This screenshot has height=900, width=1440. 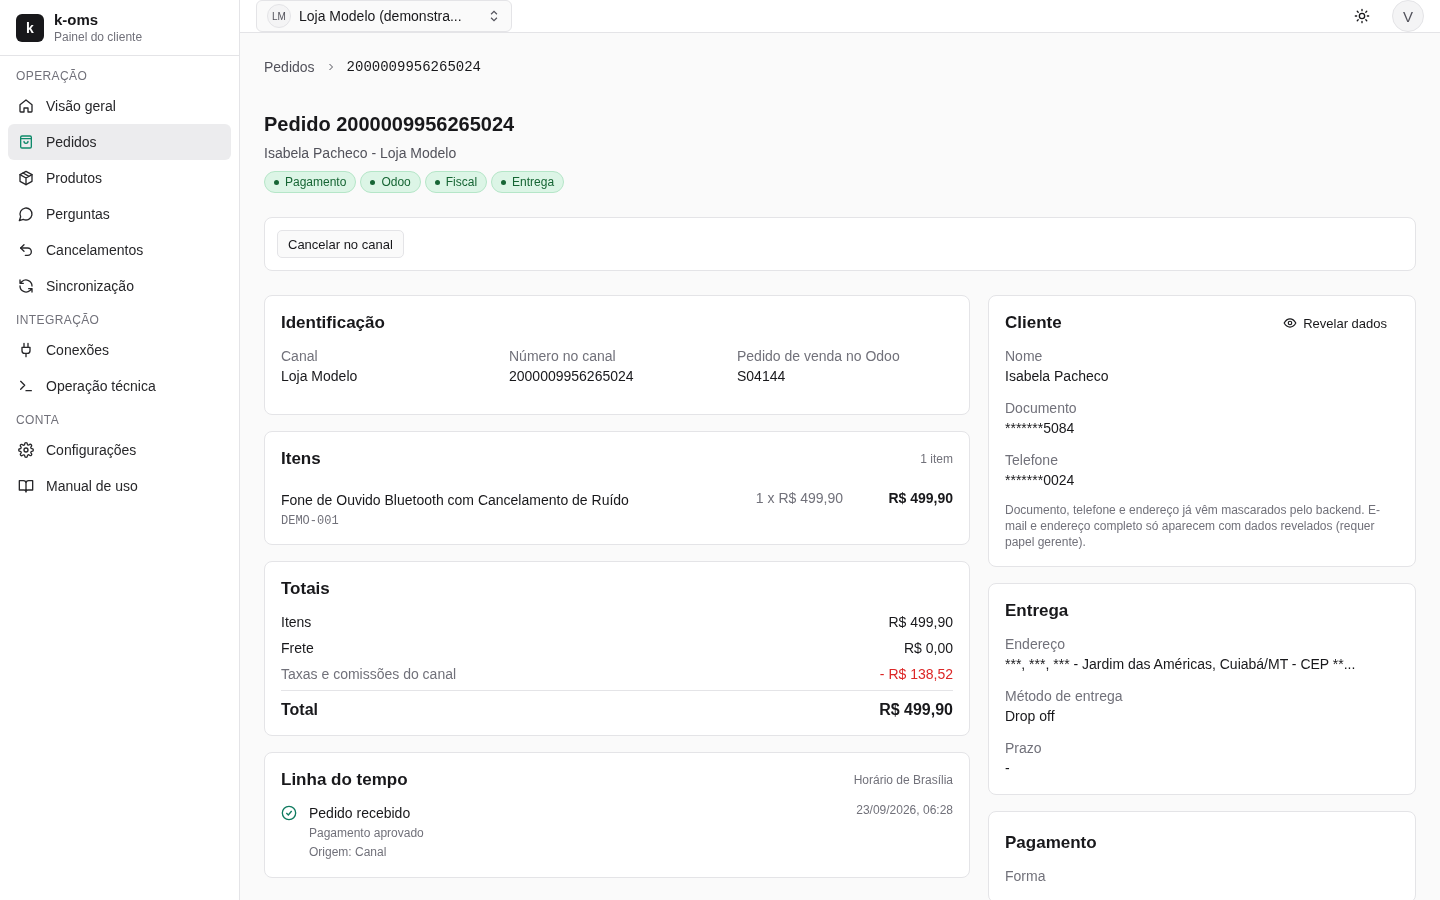 I want to click on section-heading: INTEGRAÇÃO, so click(x=58, y=320).